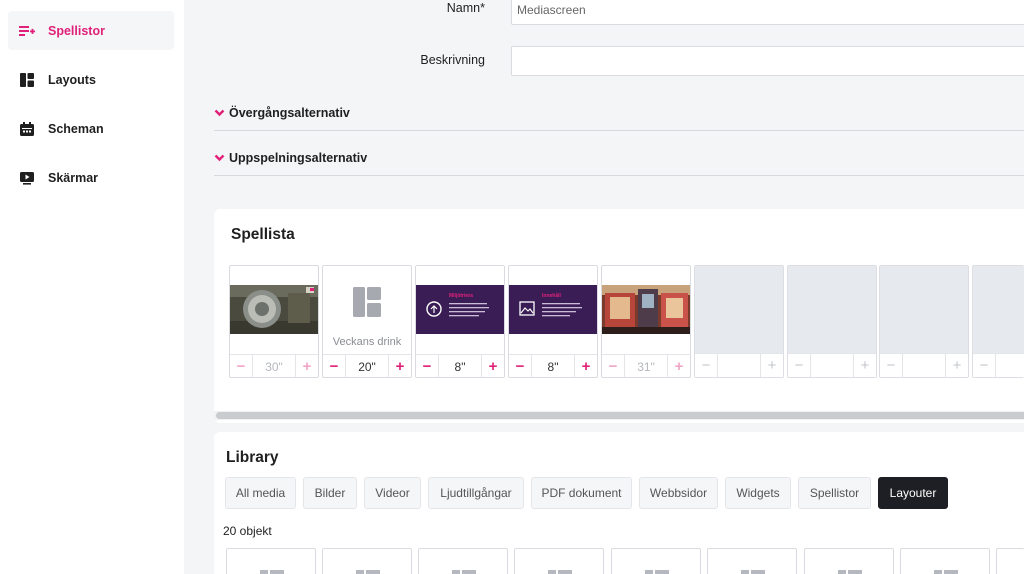 Image resolution: width=1024 pixels, height=574 pixels. What do you see at coordinates (298, 157) in the screenshot?
I see `accordion-label: Uppspelningsalternativ` at bounding box center [298, 157].